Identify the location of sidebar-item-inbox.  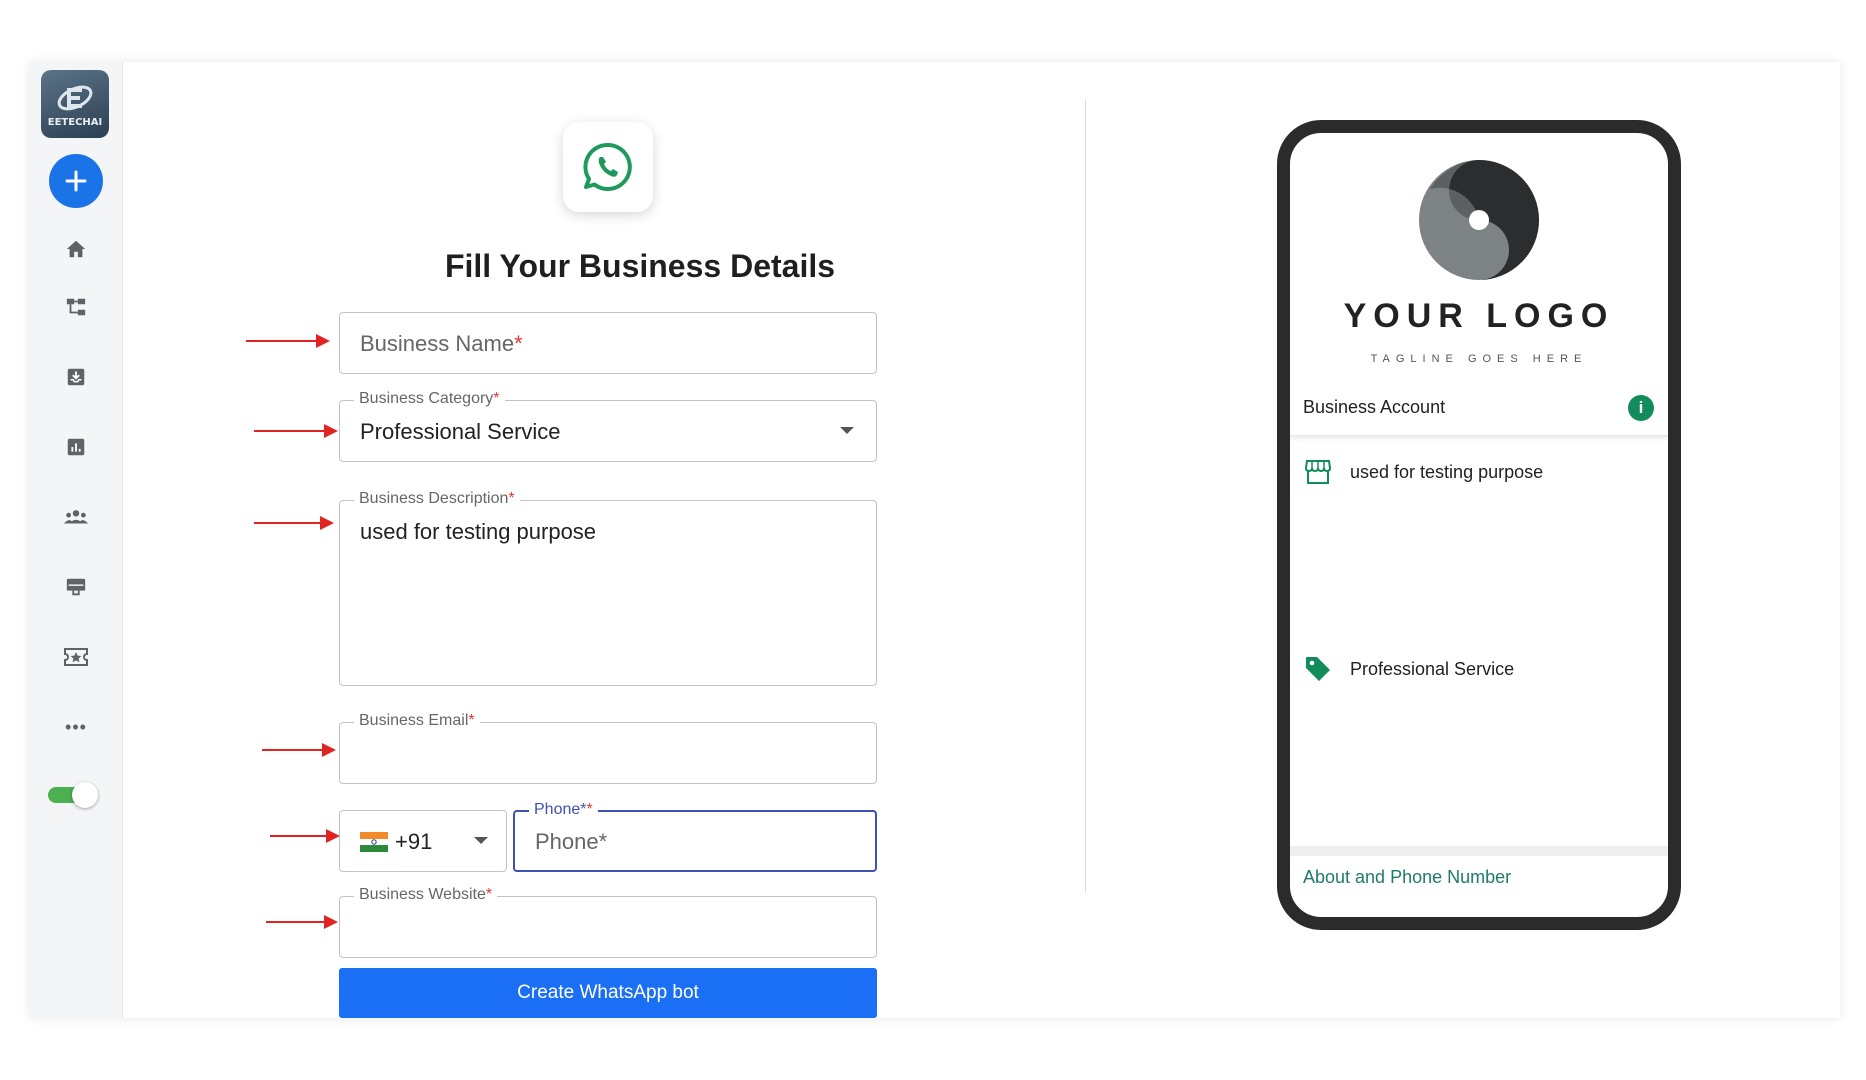
(76, 377).